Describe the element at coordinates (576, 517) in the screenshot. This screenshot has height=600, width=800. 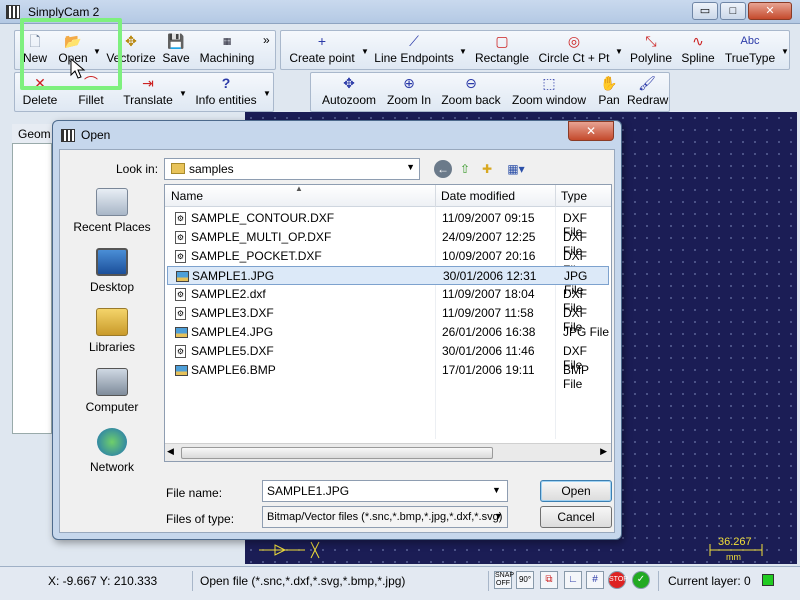
I see `cancel-button: Cancel` at that location.